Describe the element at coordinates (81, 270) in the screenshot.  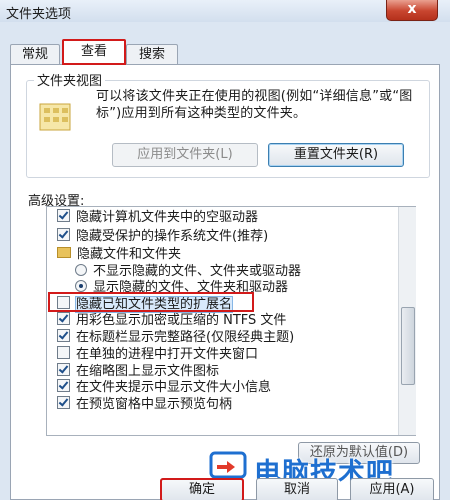
I see `radio-unselected-icon` at that location.